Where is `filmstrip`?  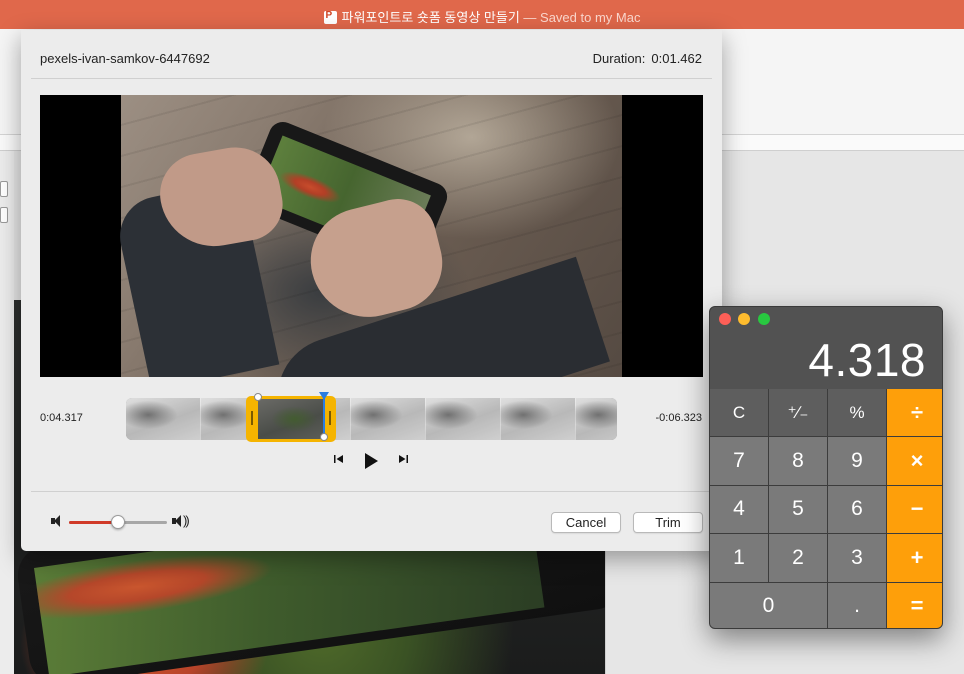
filmstrip is located at coordinates (371, 419).